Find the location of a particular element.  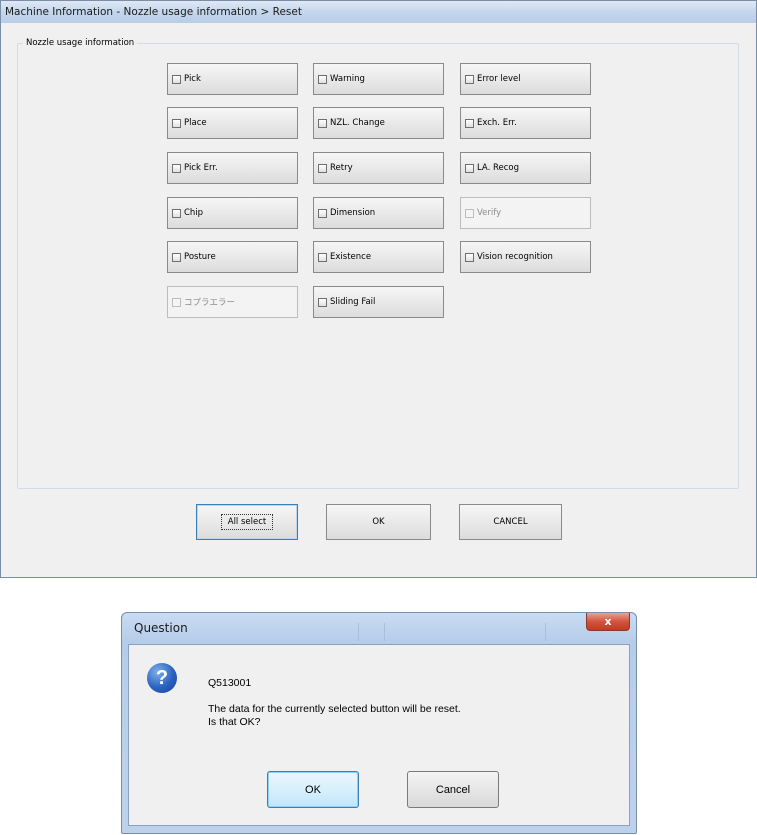

checkbox-error-level: Error level is located at coordinates (525, 79).